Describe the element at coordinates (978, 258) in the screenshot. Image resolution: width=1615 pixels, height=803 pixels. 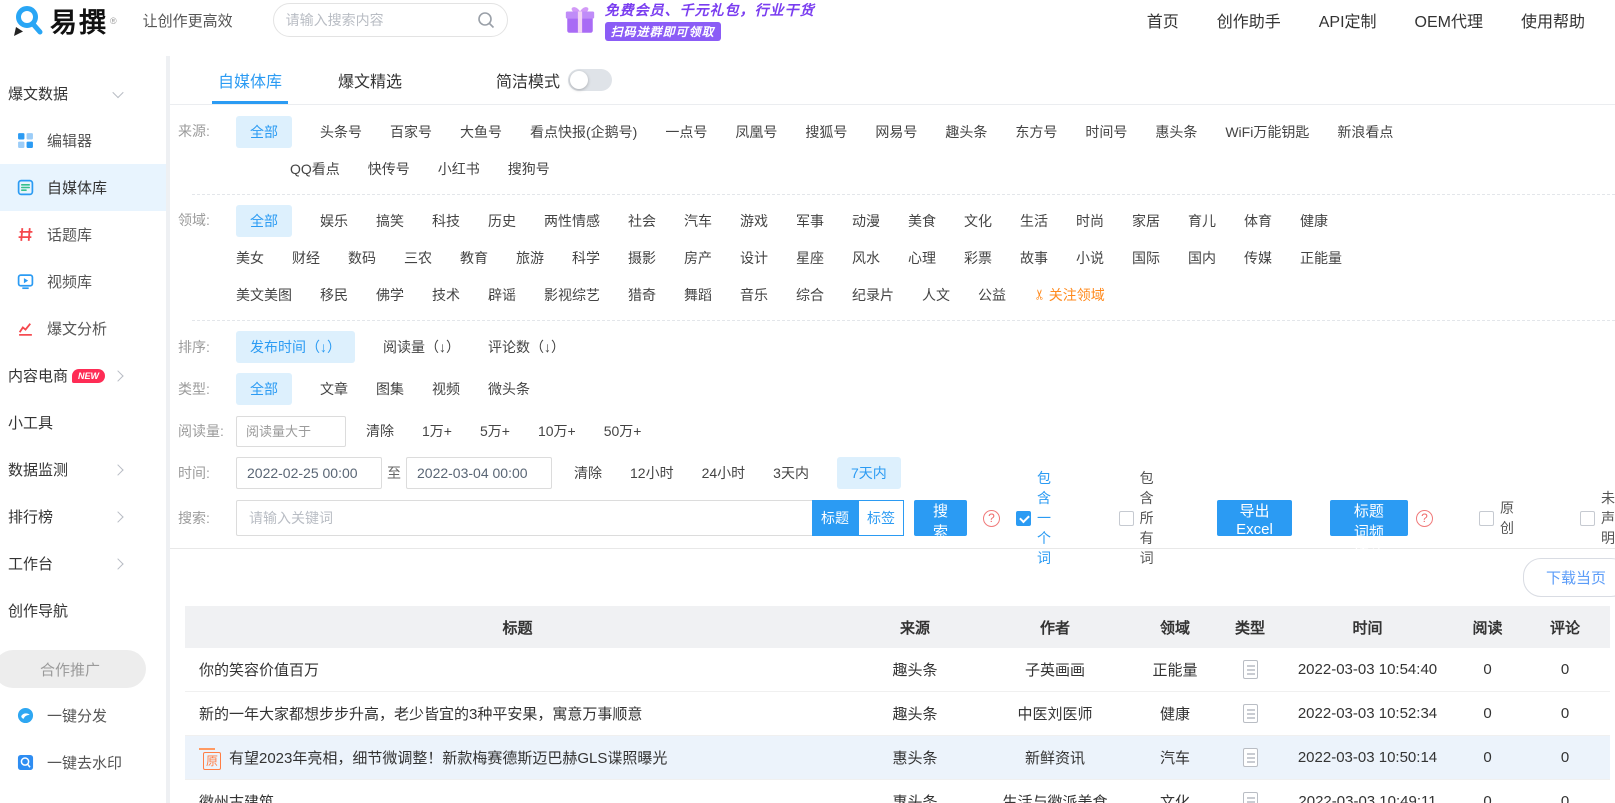
I see `domain-option: 彩票` at that location.